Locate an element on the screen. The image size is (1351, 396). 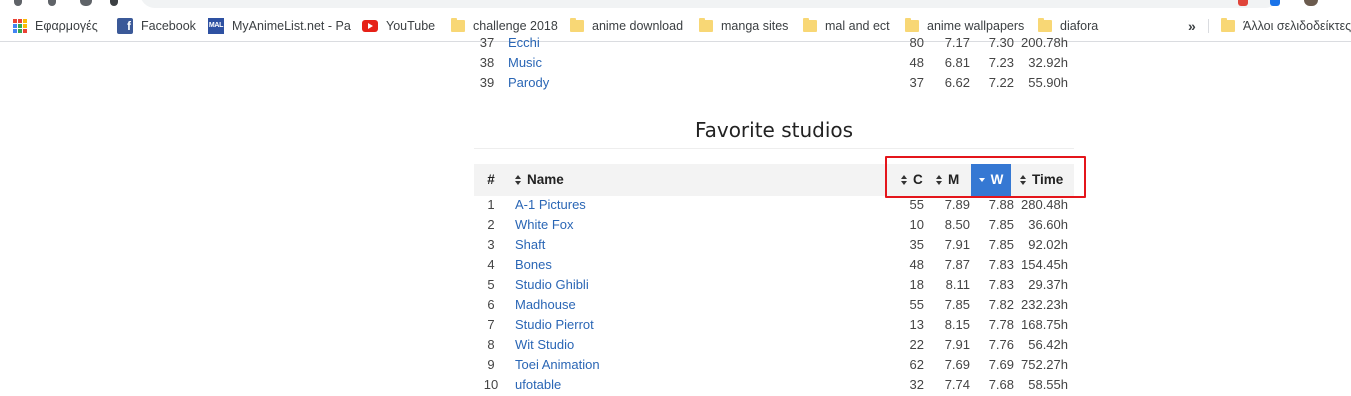
home-button is located at coordinates (114, 3).